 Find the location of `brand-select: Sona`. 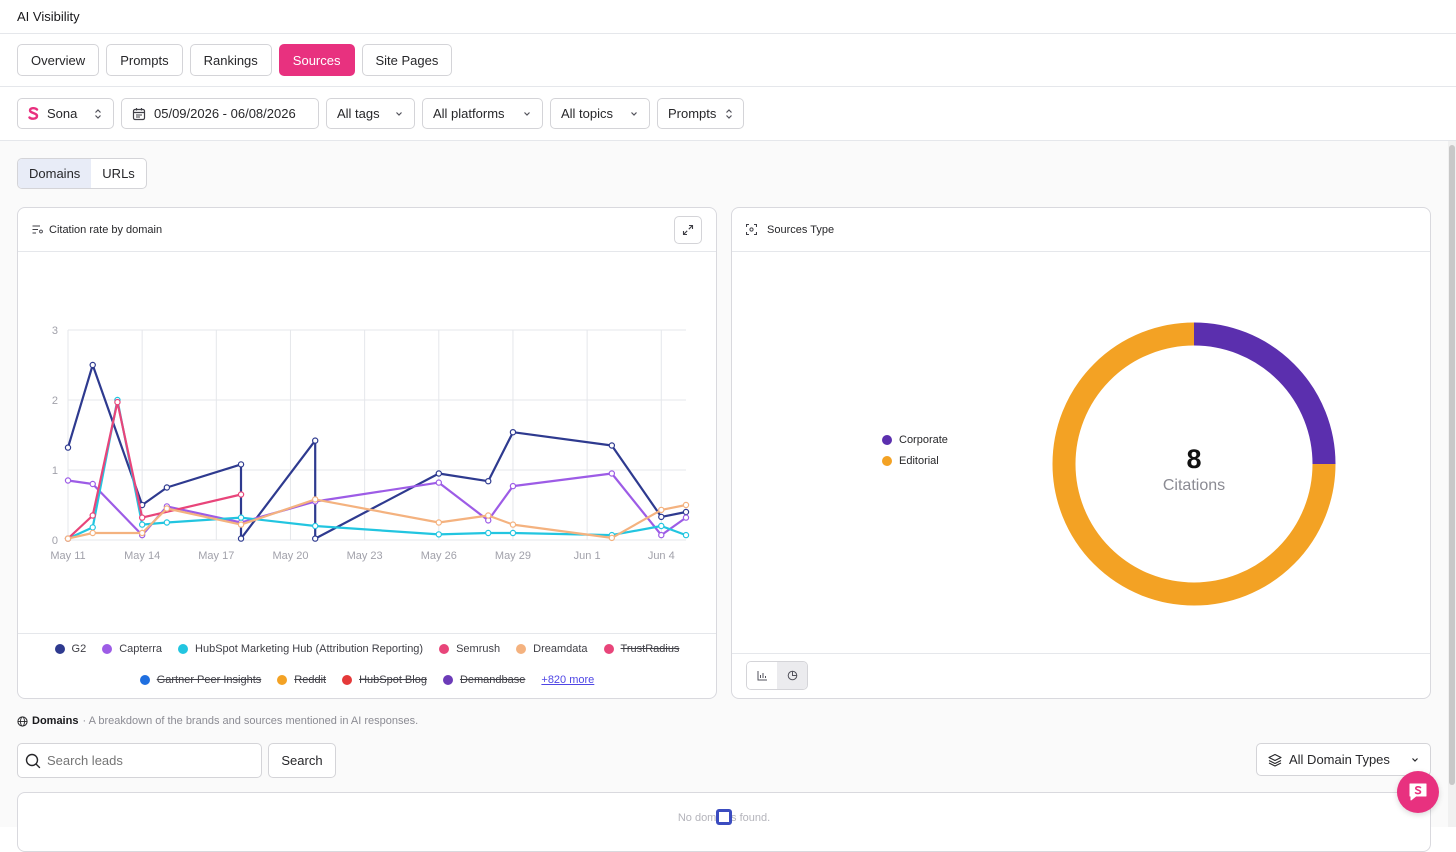

brand-select: Sona is located at coordinates (65, 113).